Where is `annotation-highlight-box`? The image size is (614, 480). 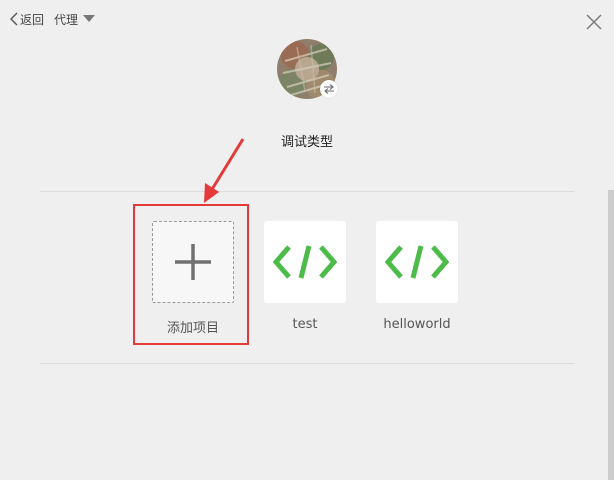 annotation-highlight-box is located at coordinates (191, 274).